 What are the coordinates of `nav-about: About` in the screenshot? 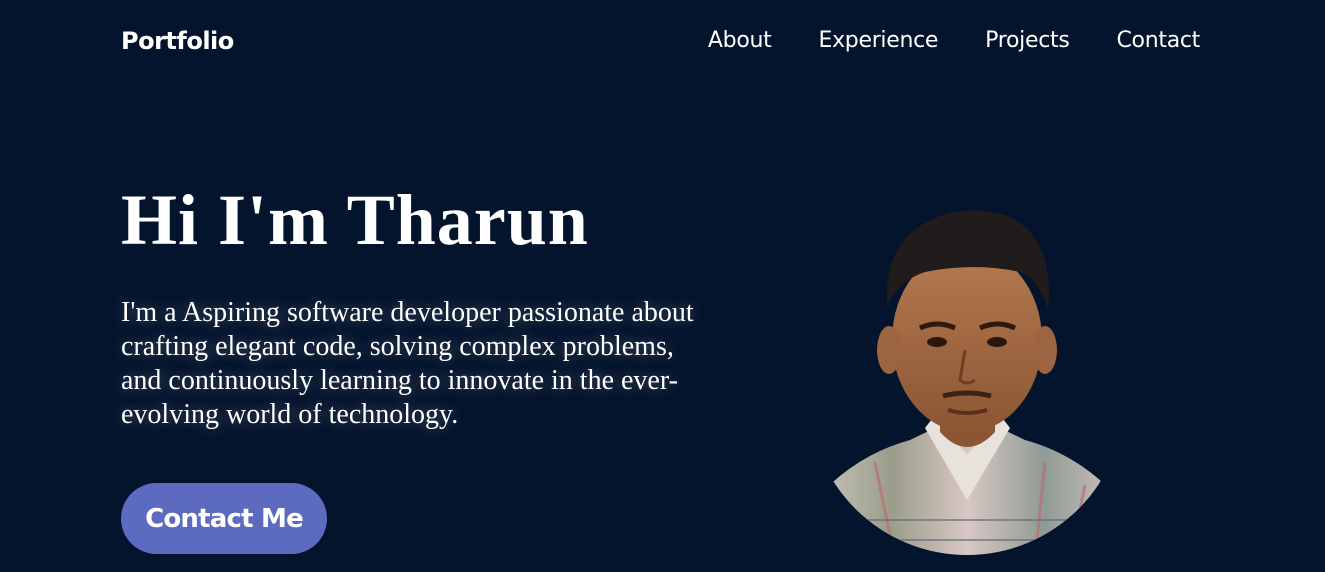 It's located at (740, 41).